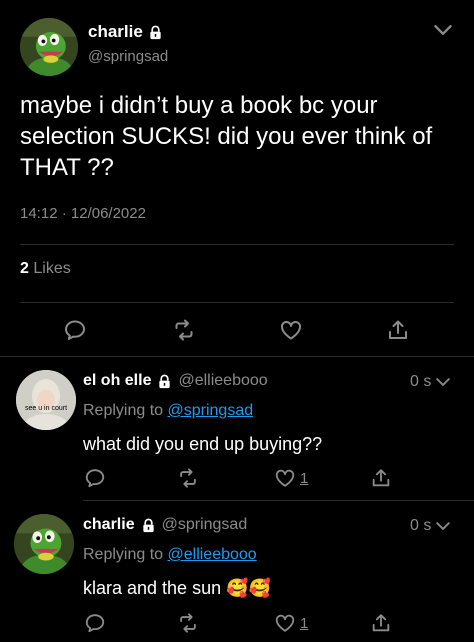  Describe the element at coordinates (117, 381) in the screenshot. I see `reply-author-name: el oh elle` at that location.